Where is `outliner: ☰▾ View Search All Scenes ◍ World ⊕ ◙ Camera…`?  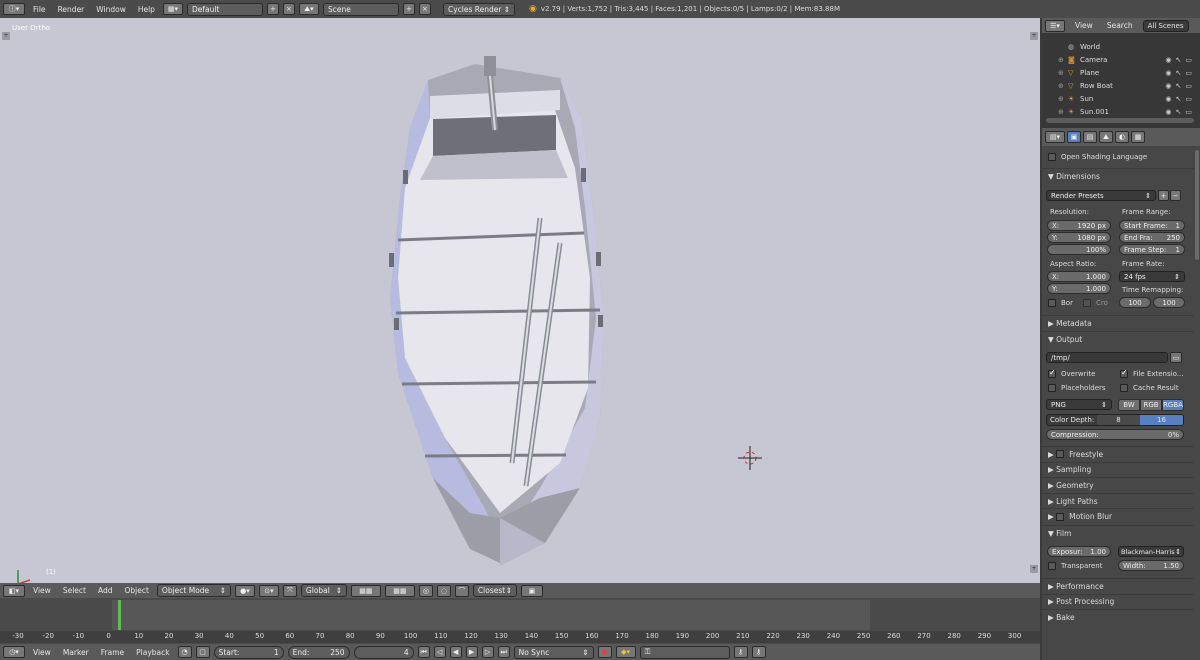
outliner: ☰▾ View Search All Scenes ◍ World ⊕ ◙ Camera… is located at coordinates (1121, 73).